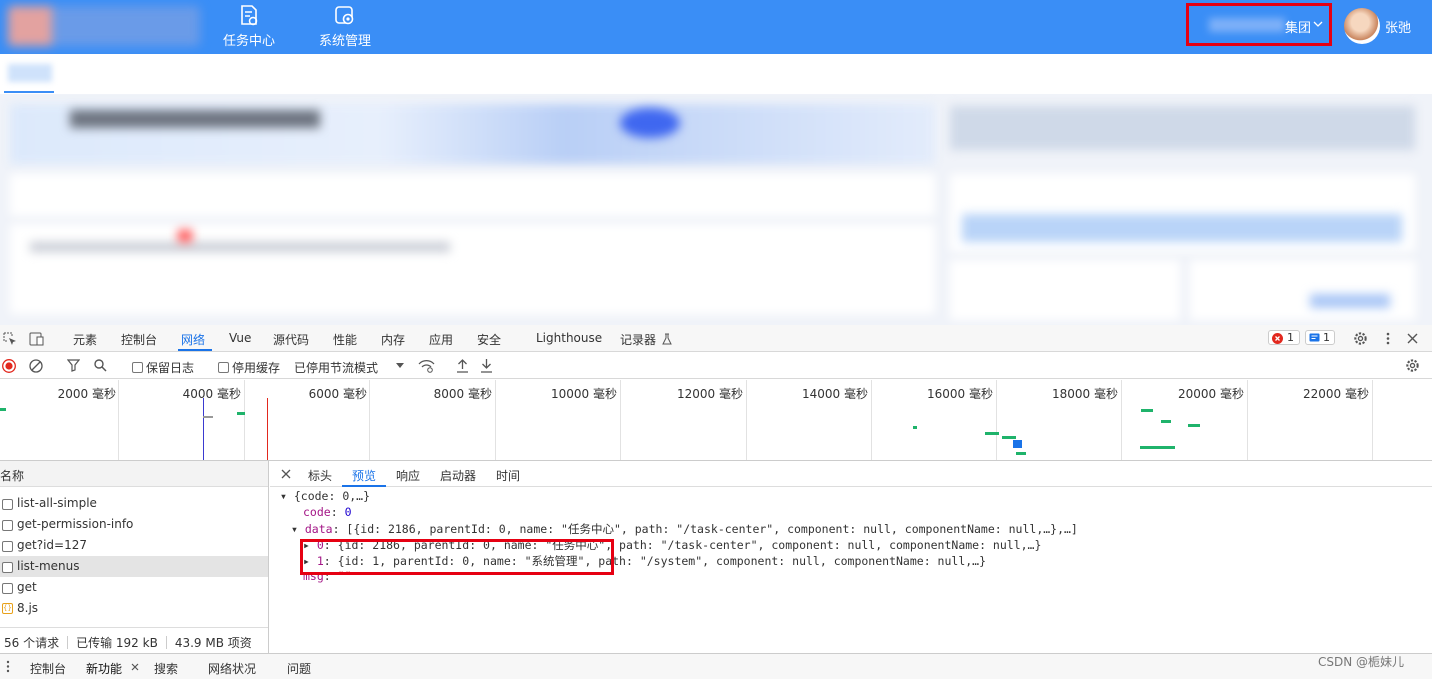 This screenshot has width=1432, height=679. Describe the element at coordinates (441, 339) in the screenshot. I see `tab-application: 应用` at that location.